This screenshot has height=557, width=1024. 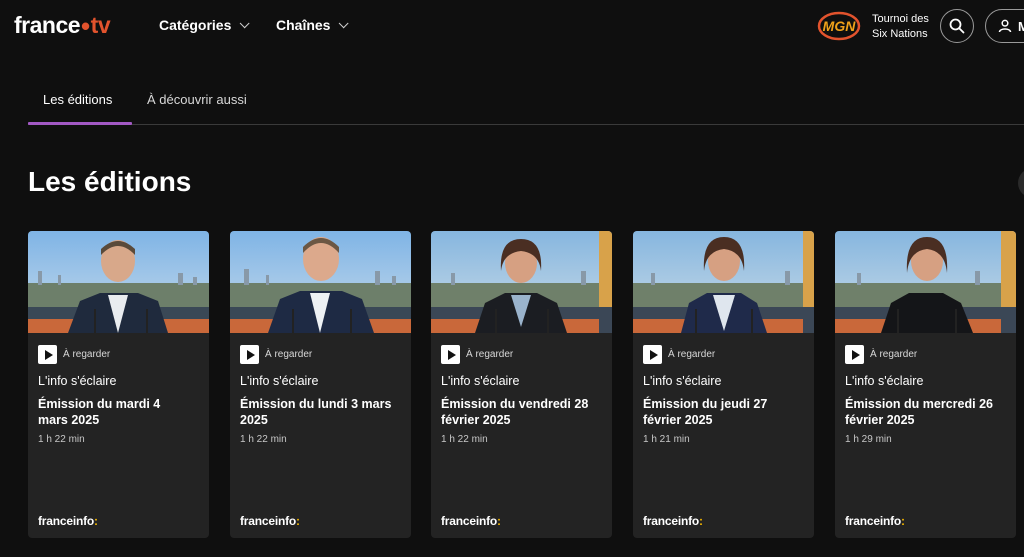 I want to click on nav-categories-label: Catégories, so click(x=195, y=25).